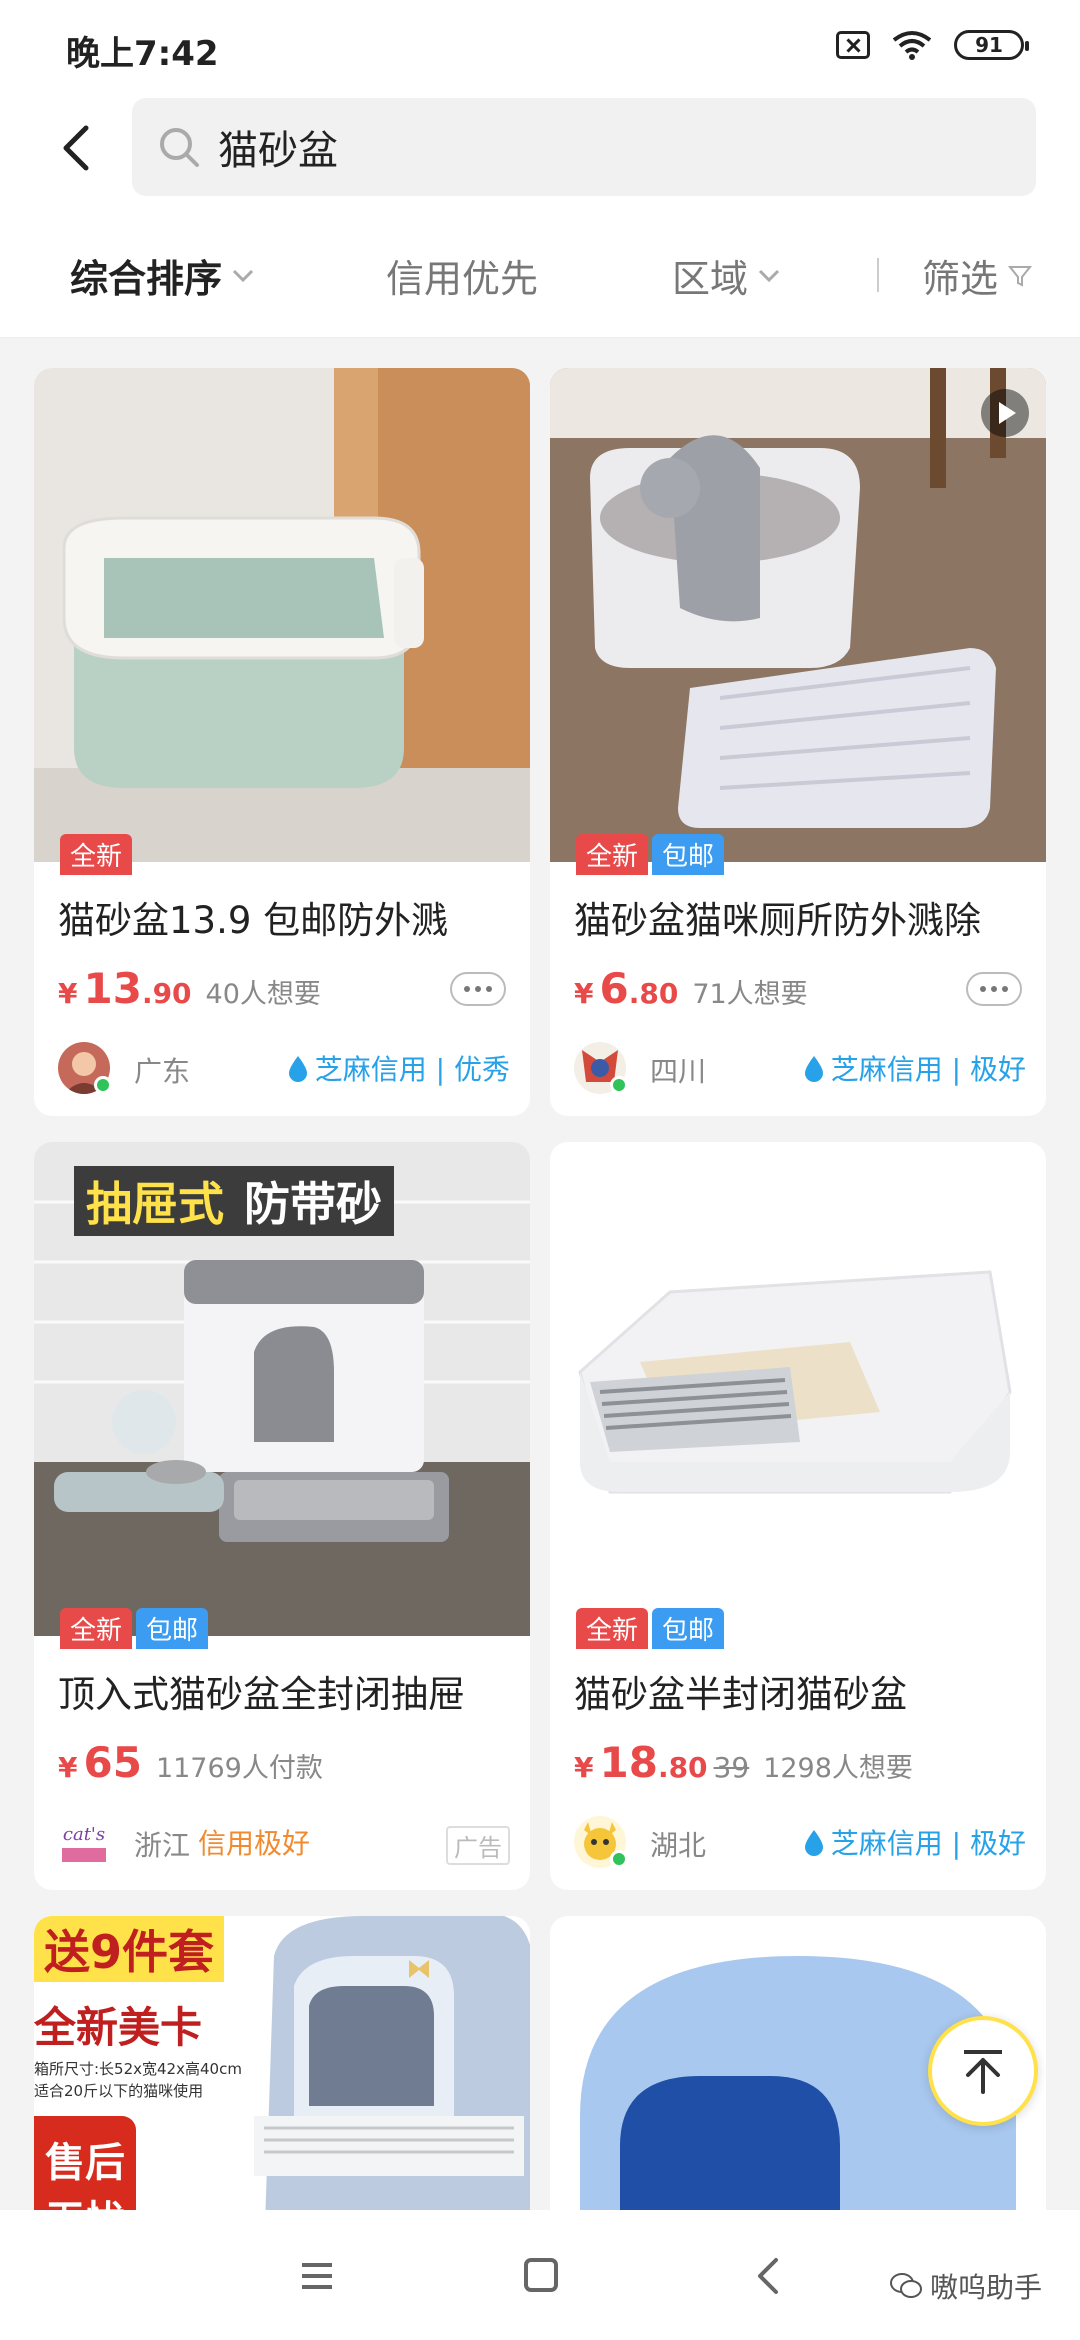 This screenshot has width=1080, height=2340. Describe the element at coordinates (112, 988) in the screenshot. I see `price-integer: 13` at that location.